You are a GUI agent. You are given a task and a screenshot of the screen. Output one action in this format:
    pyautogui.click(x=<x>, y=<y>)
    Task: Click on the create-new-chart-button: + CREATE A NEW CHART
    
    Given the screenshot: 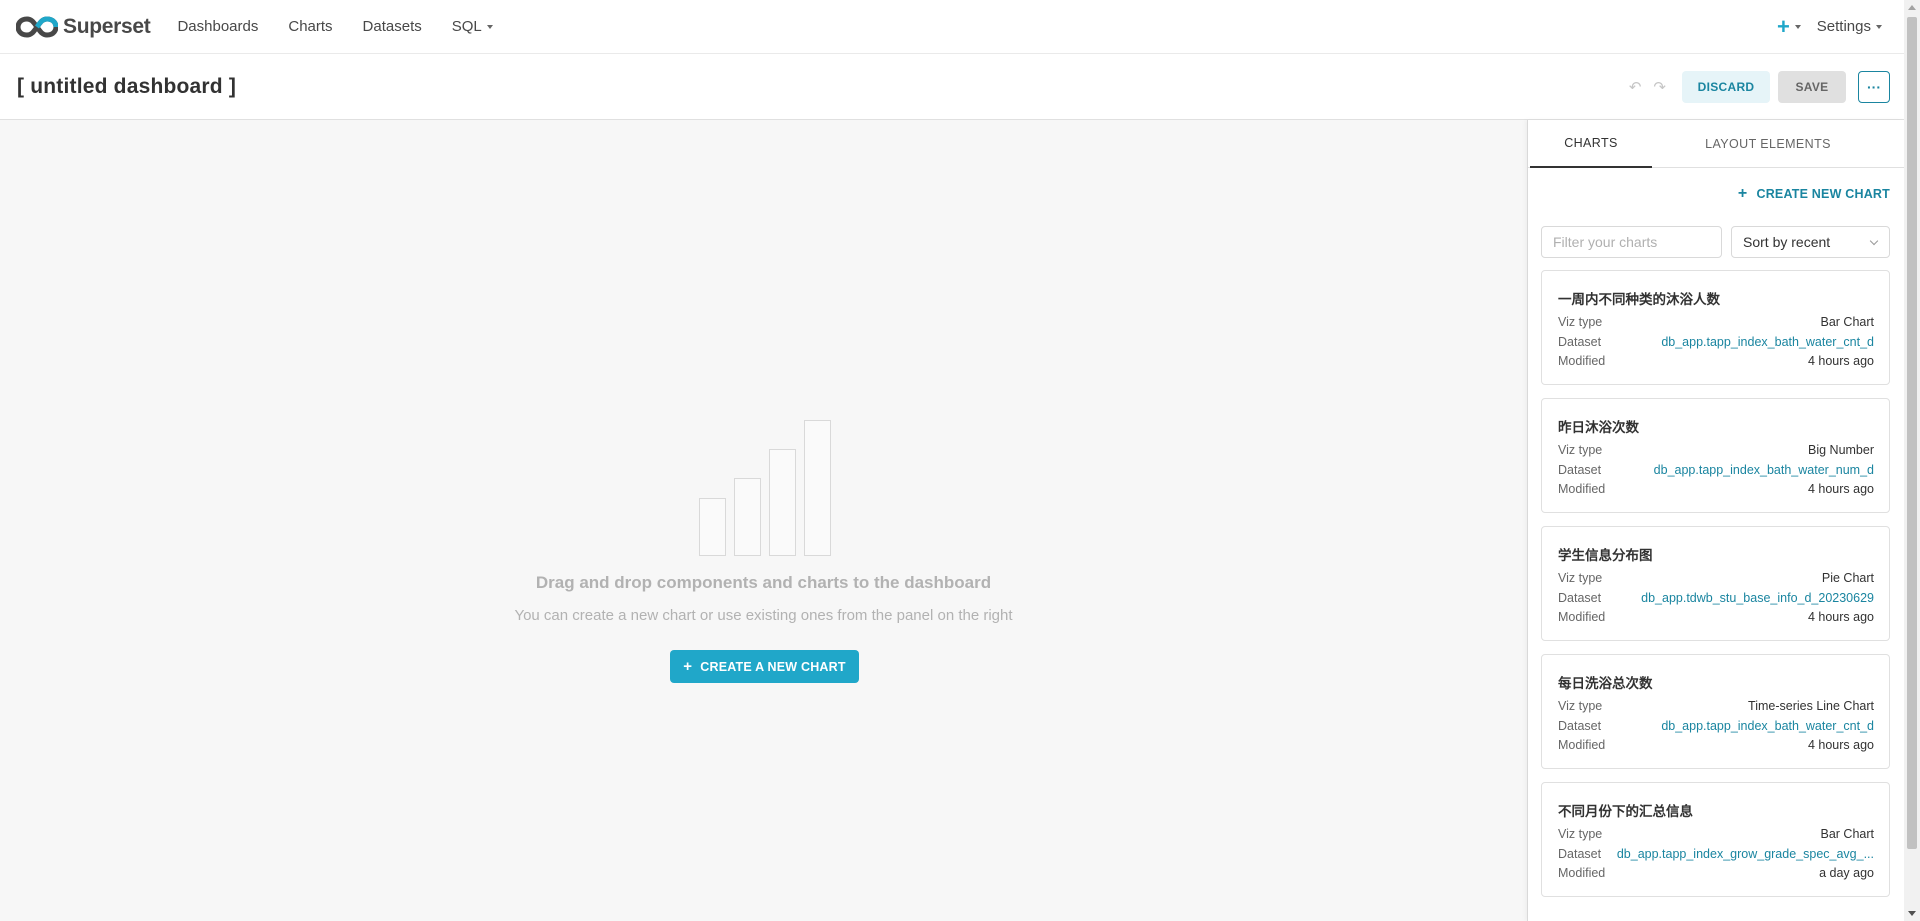 What is the action you would take?
    pyautogui.click(x=764, y=666)
    